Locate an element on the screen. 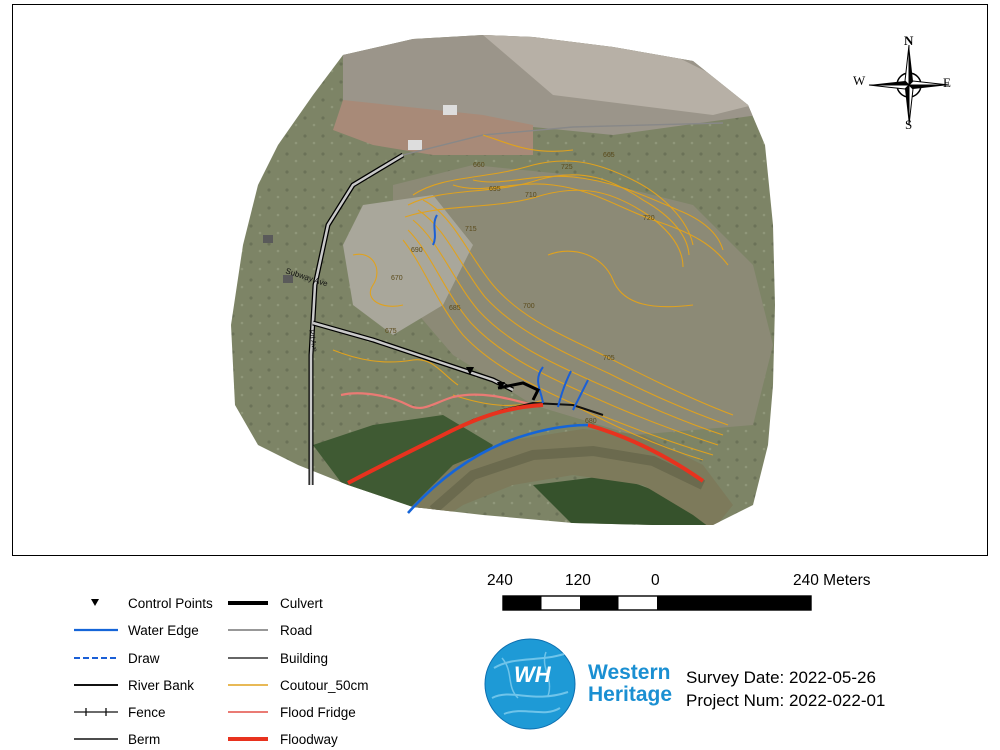 This screenshot has width=1000, height=750. contour-label: 660 is located at coordinates (479, 165).